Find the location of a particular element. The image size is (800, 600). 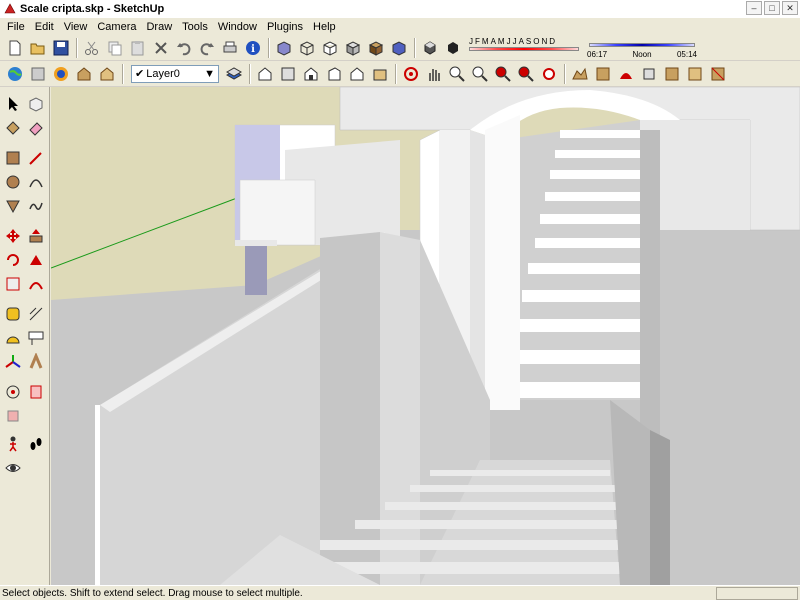

orbit-tool is located at coordinates (13, 392).